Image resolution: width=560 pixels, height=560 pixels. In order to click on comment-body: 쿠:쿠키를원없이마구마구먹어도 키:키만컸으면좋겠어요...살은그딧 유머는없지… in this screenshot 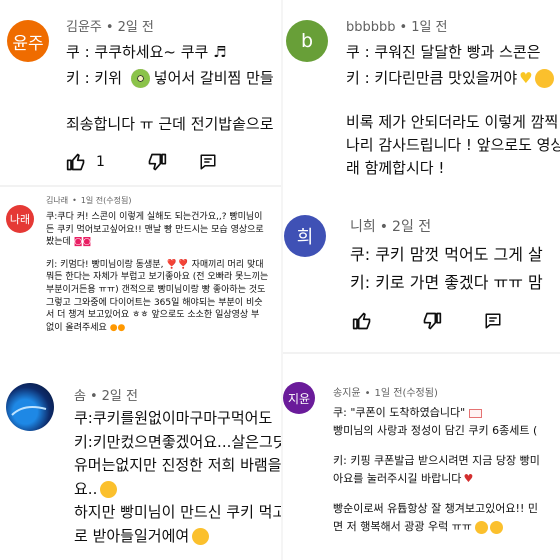, I will do `click(177, 477)`.